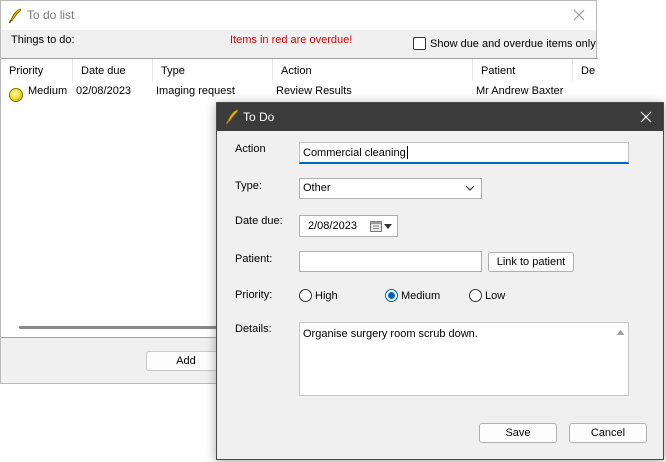 The image size is (666, 462). I want to click on type-value: Other, so click(317, 188).